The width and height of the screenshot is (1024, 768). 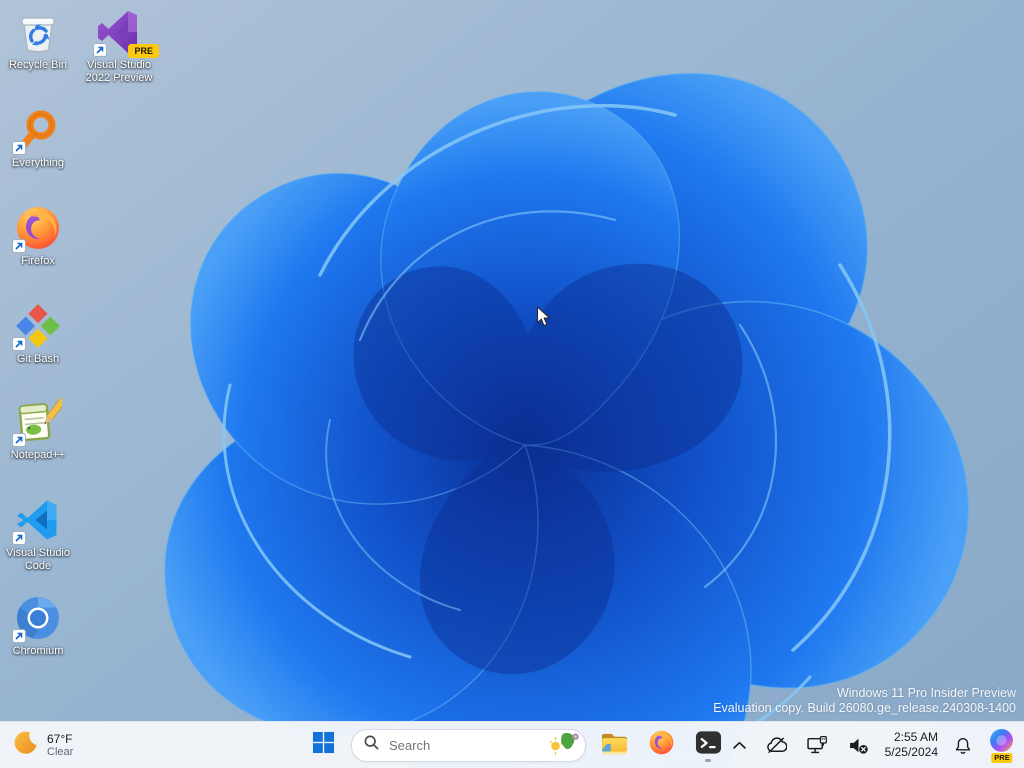 I want to click on desktop-icon-label: Chromium, so click(x=38, y=651).